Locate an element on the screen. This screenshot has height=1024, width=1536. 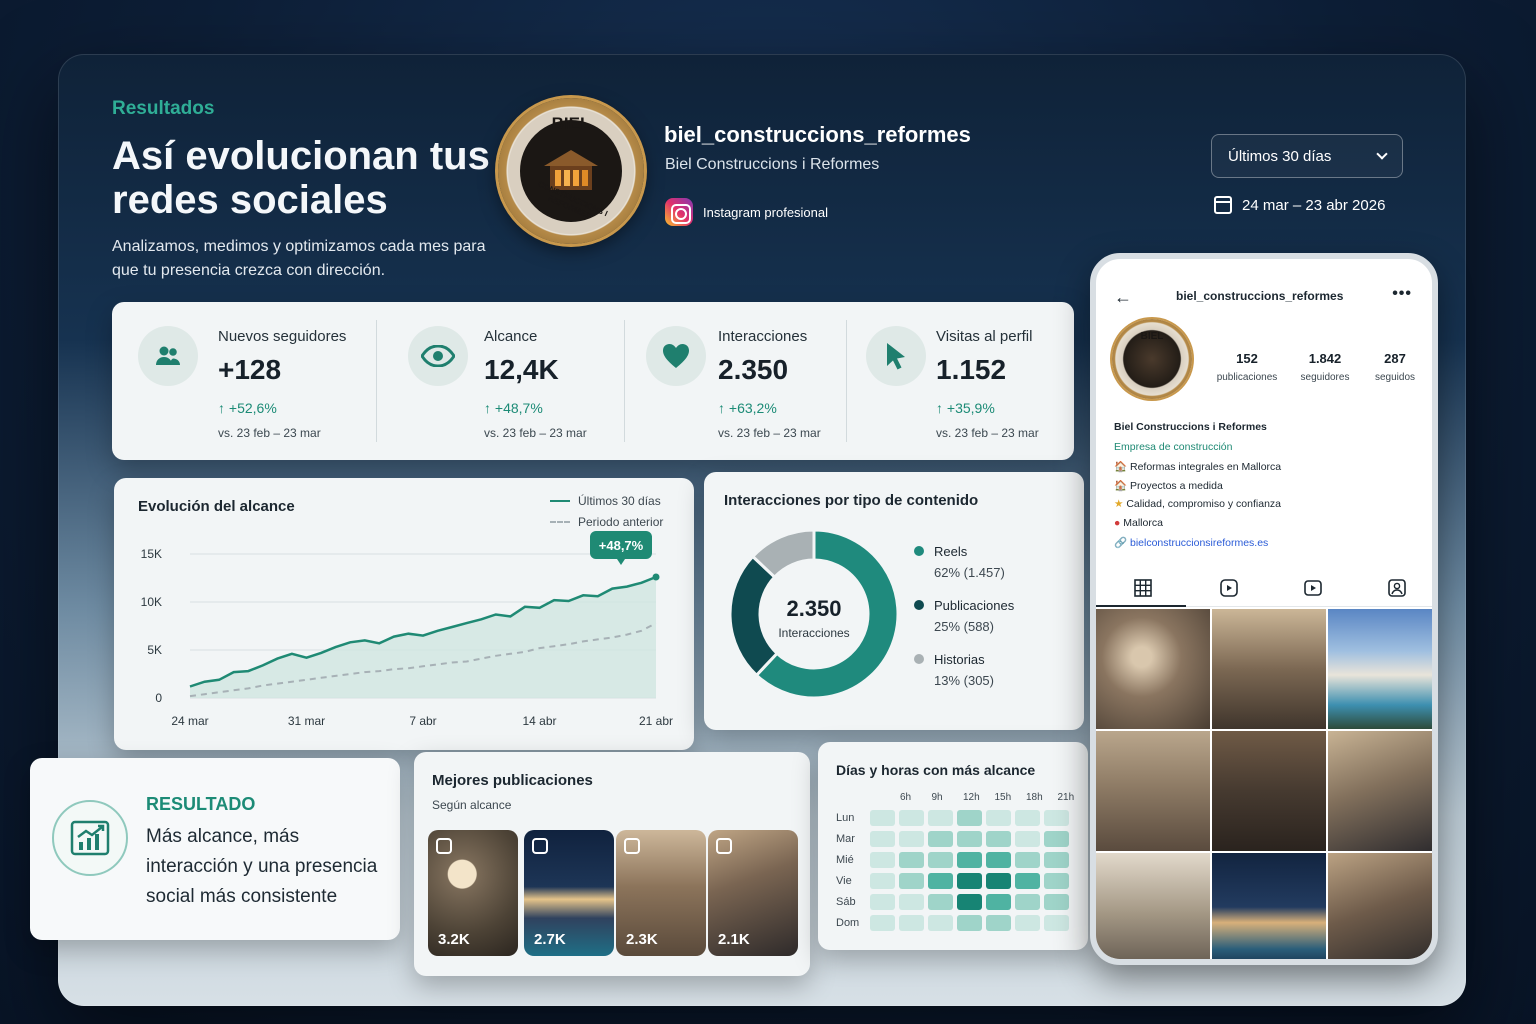
kpi-label: Alcance is located at coordinates (511, 336).